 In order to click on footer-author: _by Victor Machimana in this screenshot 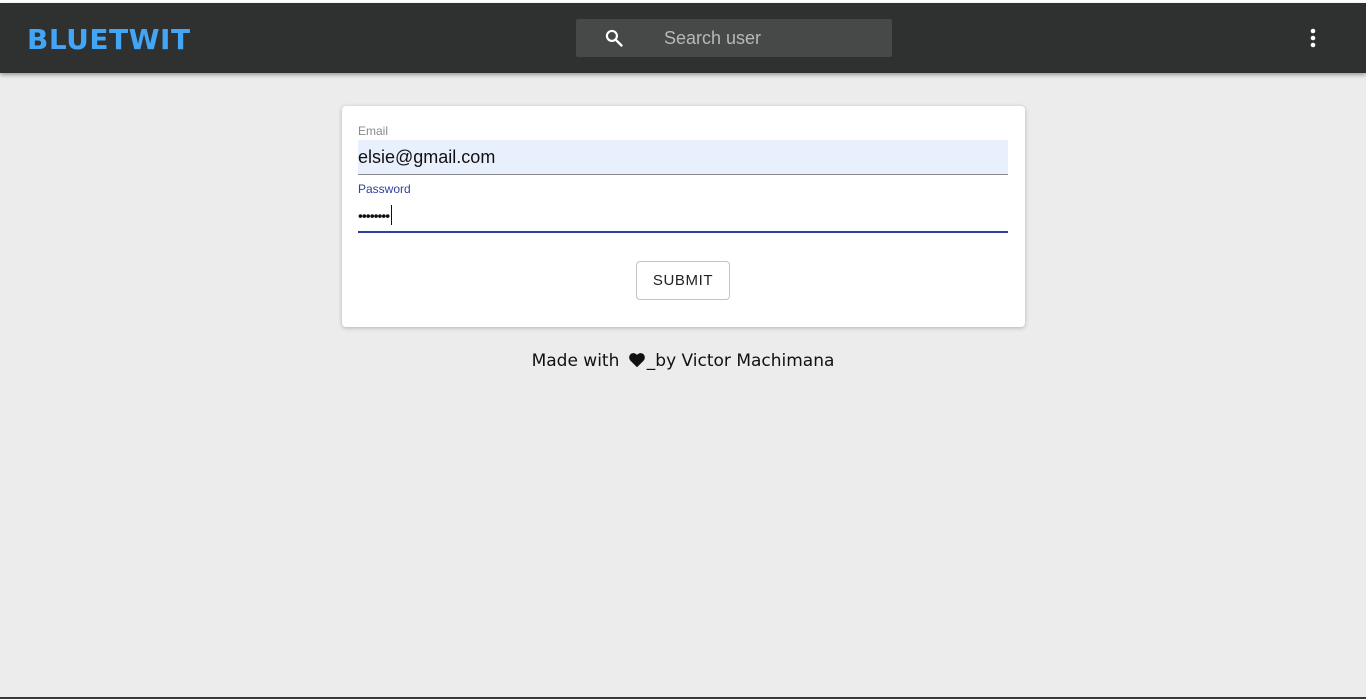, I will do `click(740, 361)`.